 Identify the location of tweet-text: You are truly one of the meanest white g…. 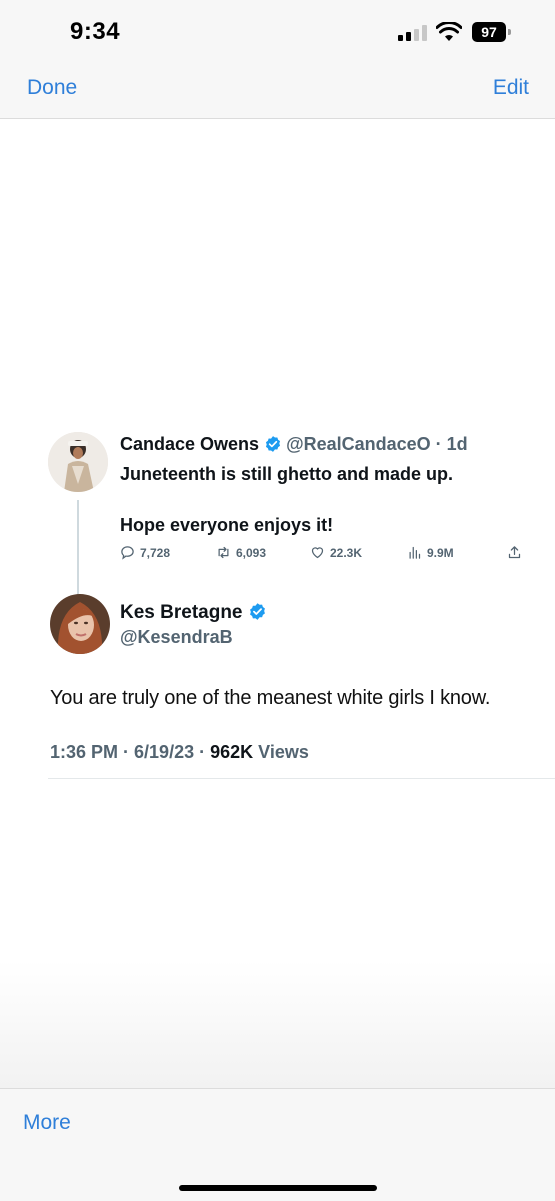
(270, 698).